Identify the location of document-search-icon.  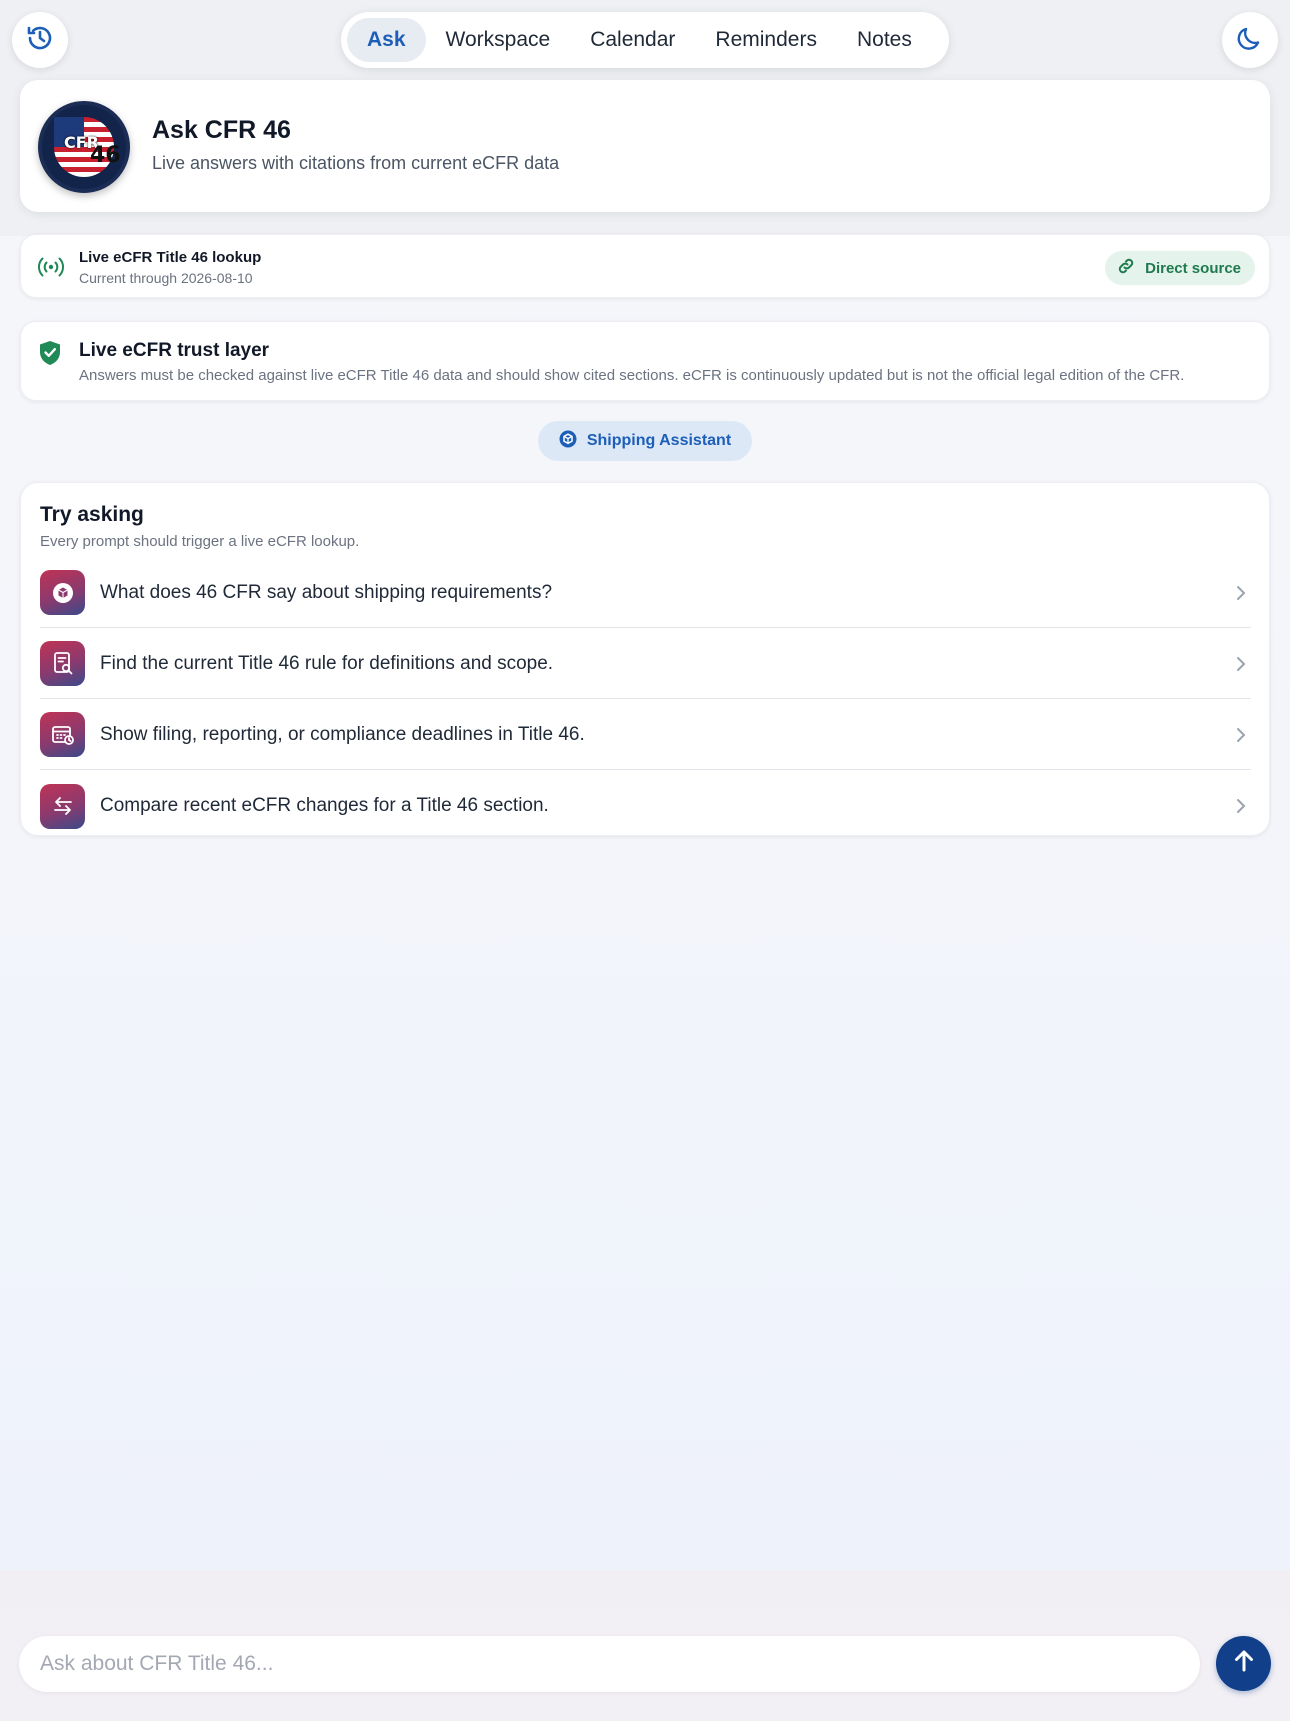
(62, 663).